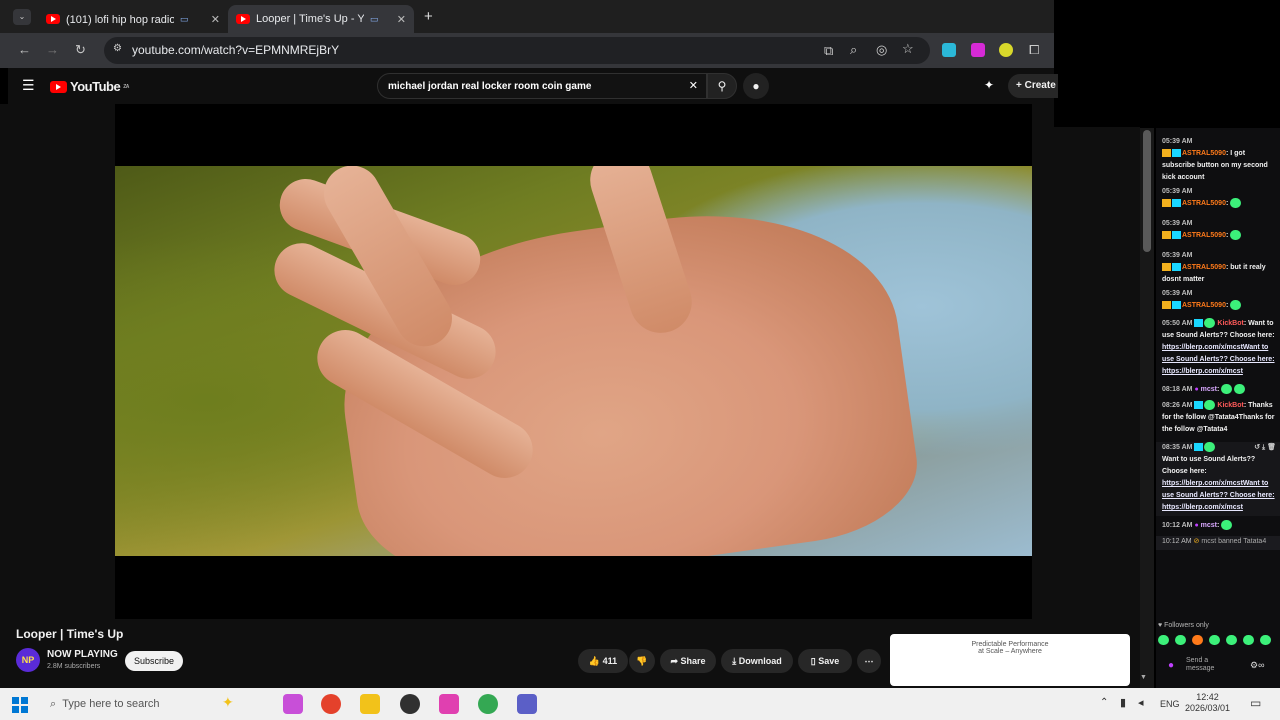 The height and width of the screenshot is (720, 1280). What do you see at coordinates (410, 704) in the screenshot?
I see `obs-icon` at bounding box center [410, 704].